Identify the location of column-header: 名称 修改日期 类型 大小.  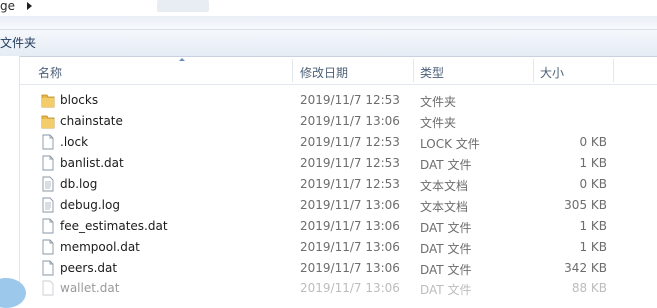
(338, 71).